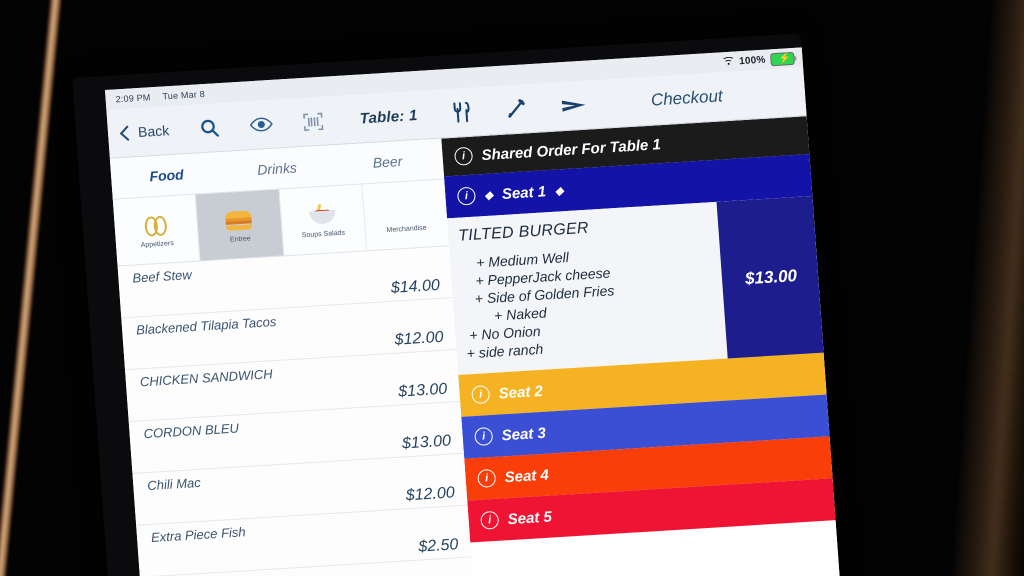 The image size is (1024, 576). I want to click on menu-item-name: CORDON BLEU, so click(191, 431).